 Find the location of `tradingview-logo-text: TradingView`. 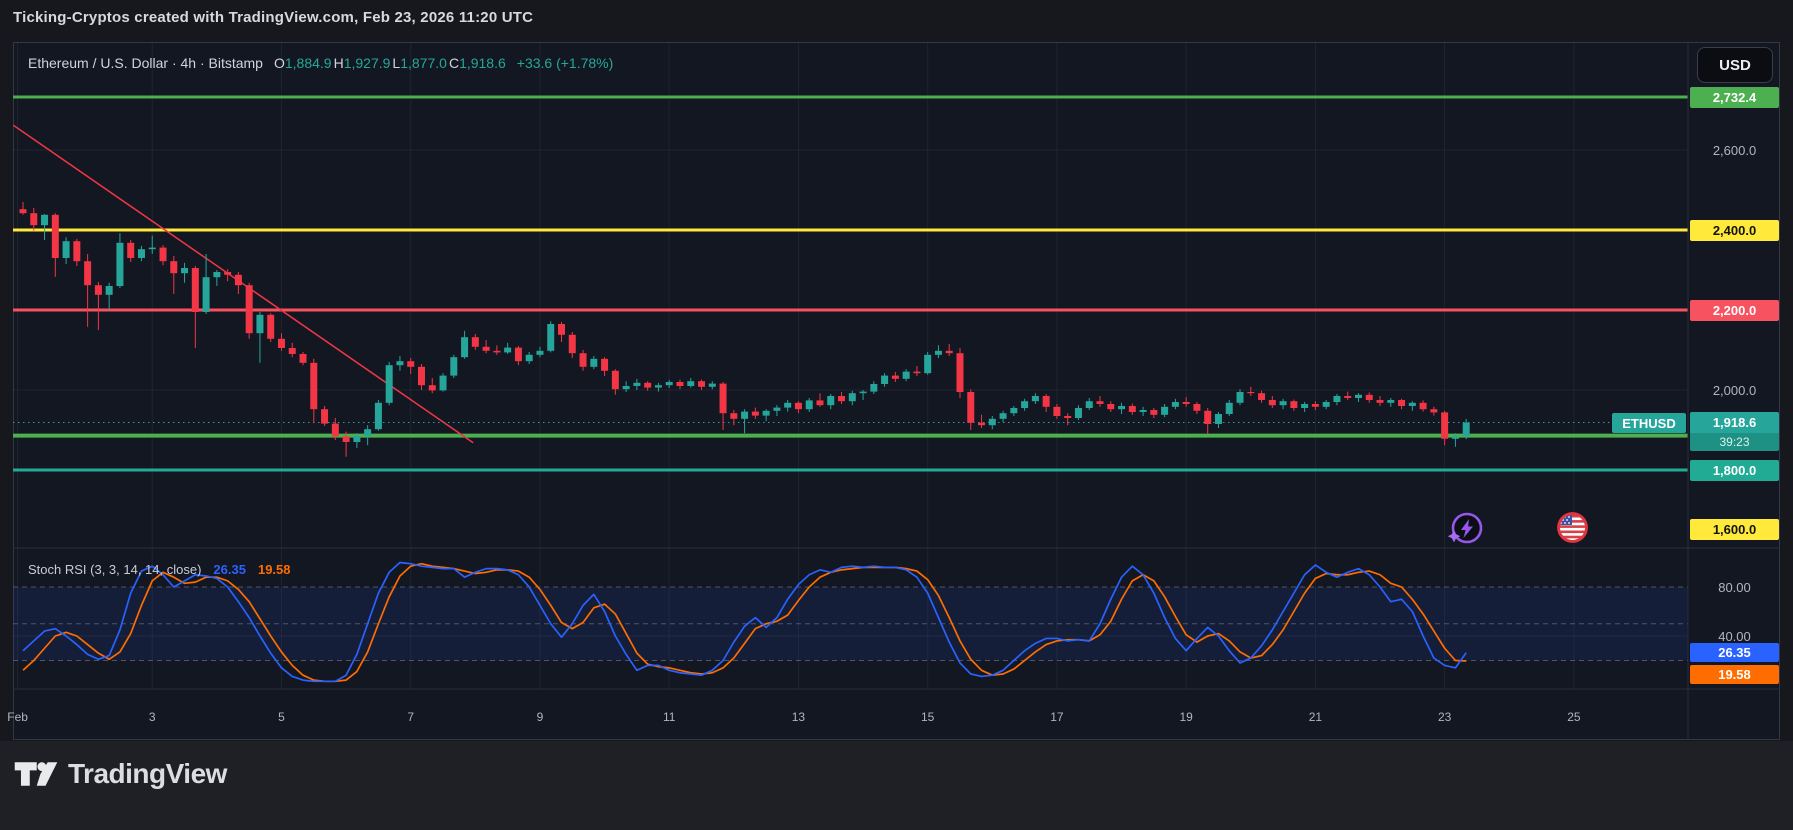

tradingview-logo-text: TradingView is located at coordinates (147, 773).